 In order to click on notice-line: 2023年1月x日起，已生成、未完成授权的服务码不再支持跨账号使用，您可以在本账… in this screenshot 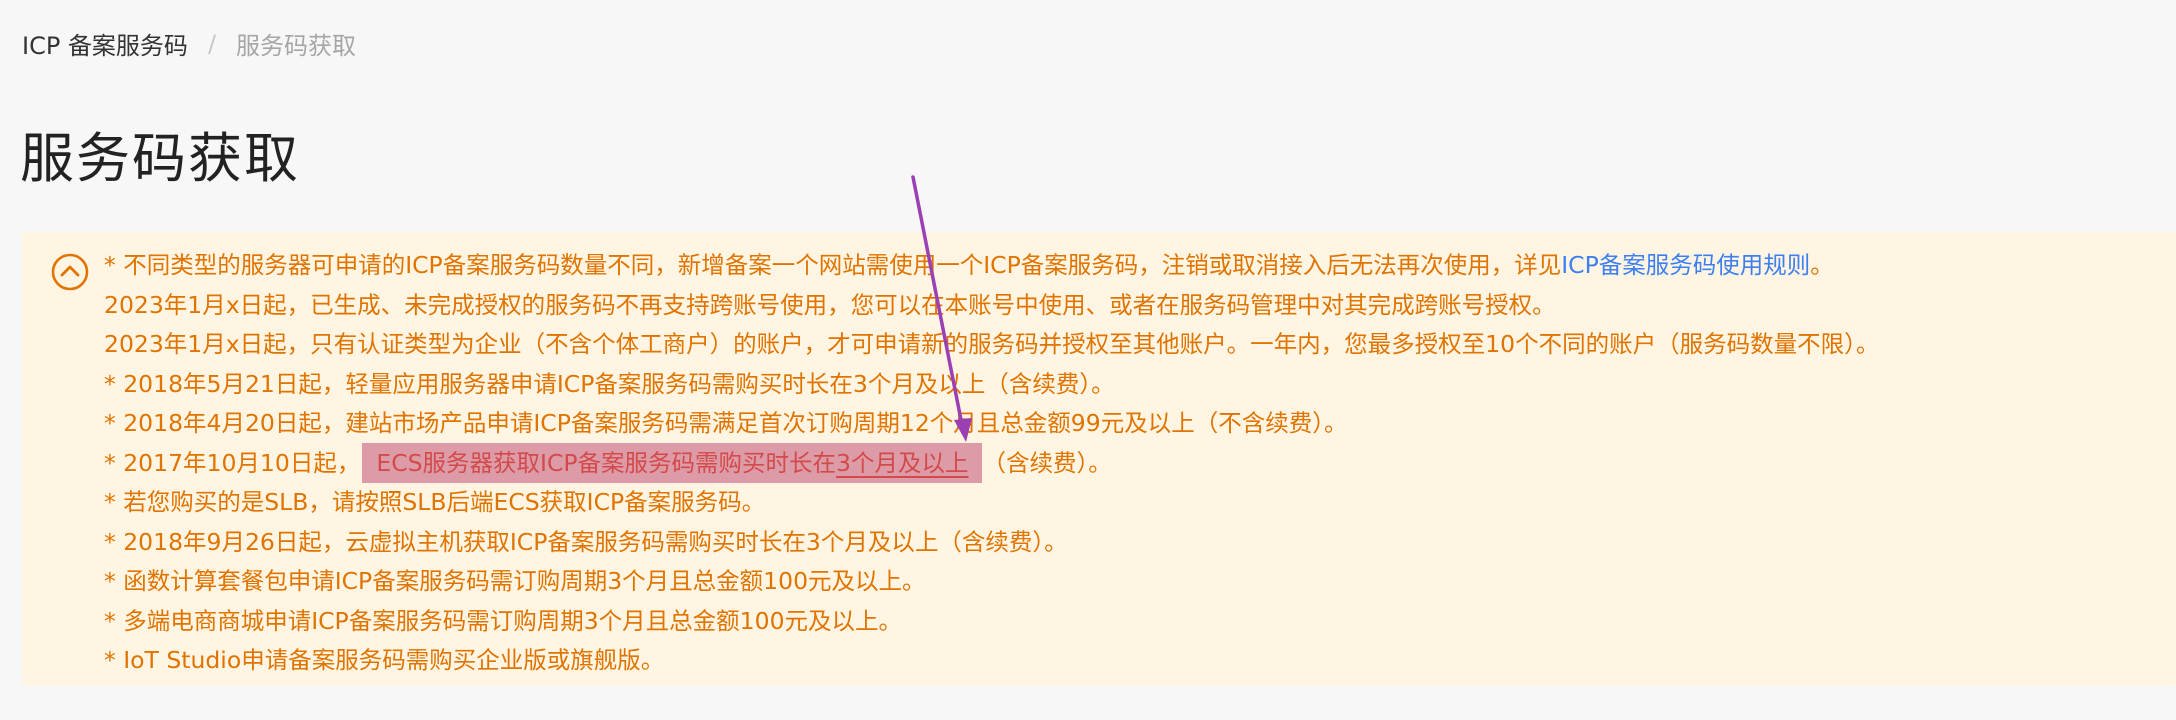, I will do `click(830, 304)`.